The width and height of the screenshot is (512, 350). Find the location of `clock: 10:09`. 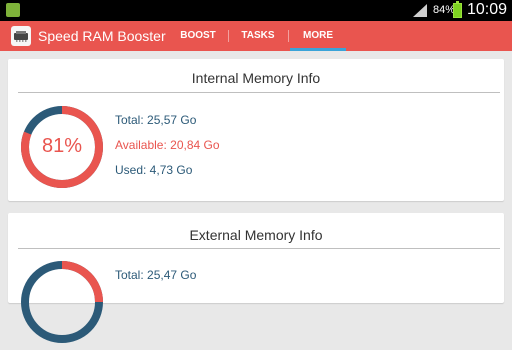

clock: 10:09 is located at coordinates (487, 9).